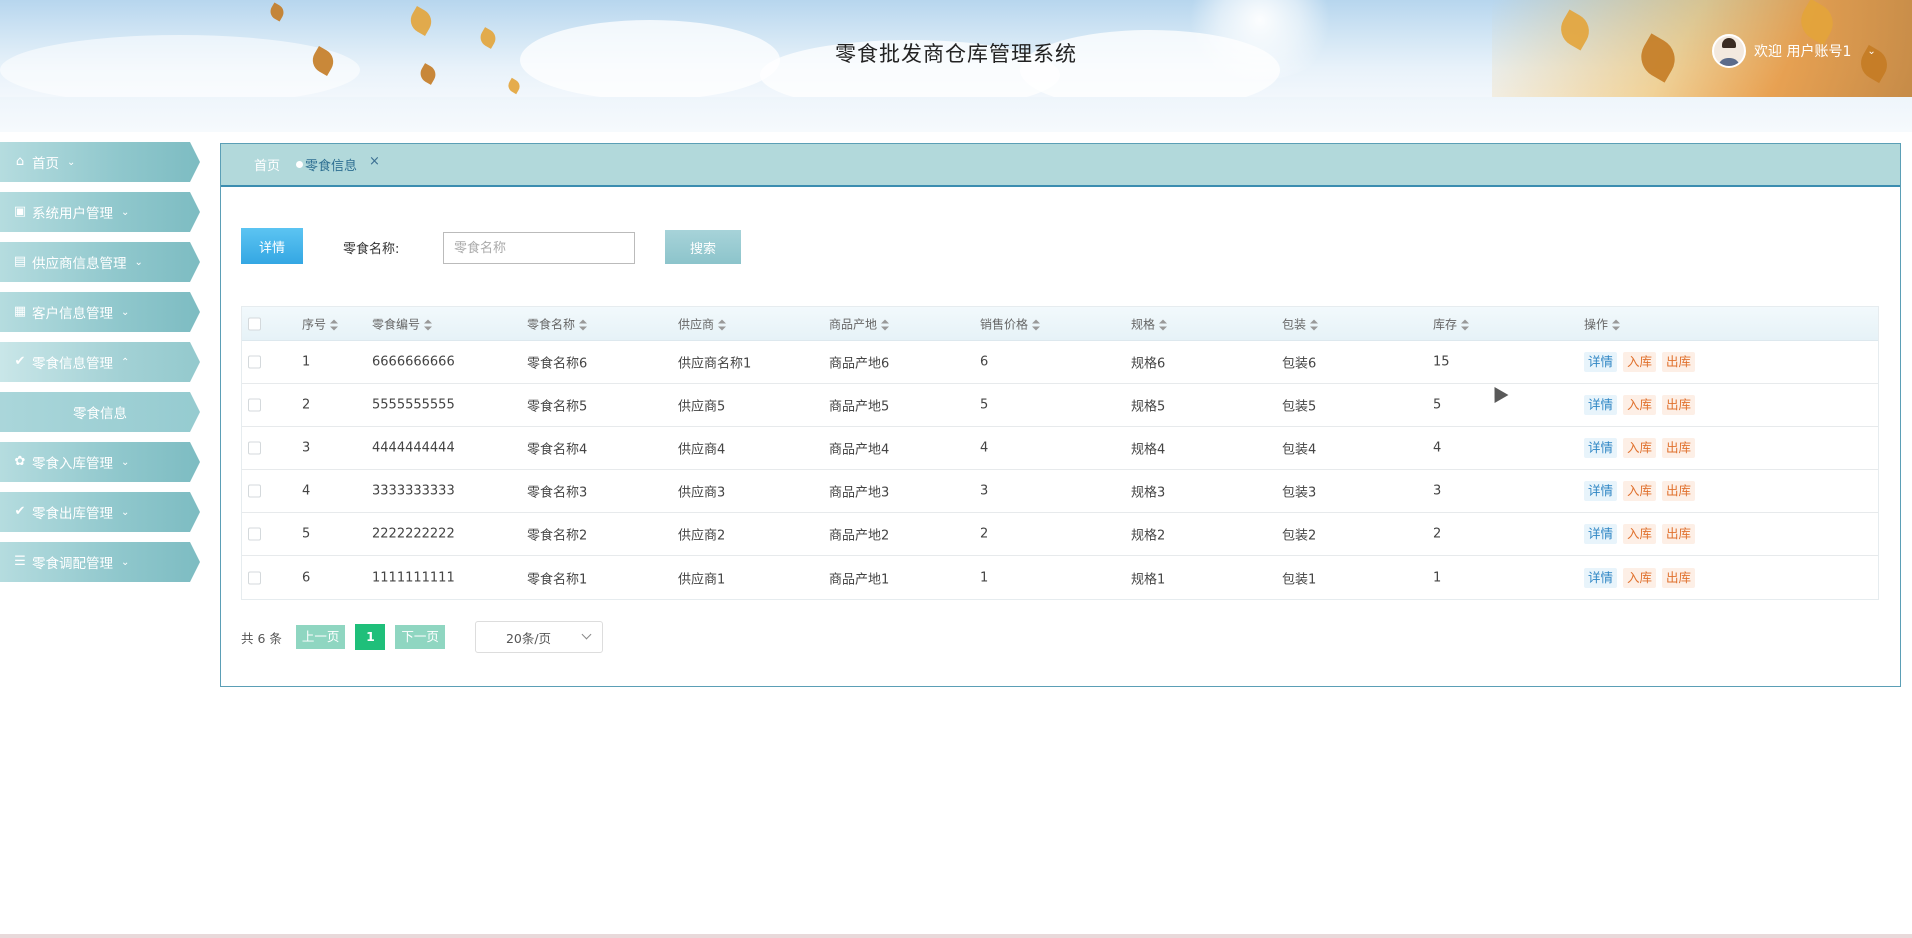 This screenshot has width=1912, height=938. What do you see at coordinates (702, 323) in the screenshot?
I see `column-header: 供应商` at bounding box center [702, 323].